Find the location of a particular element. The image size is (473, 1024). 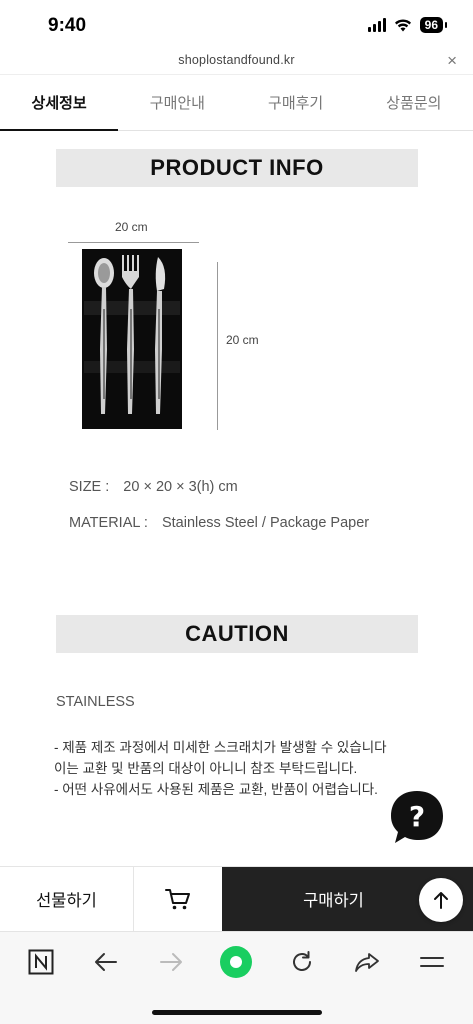

cart-icon is located at coordinates (177, 899).